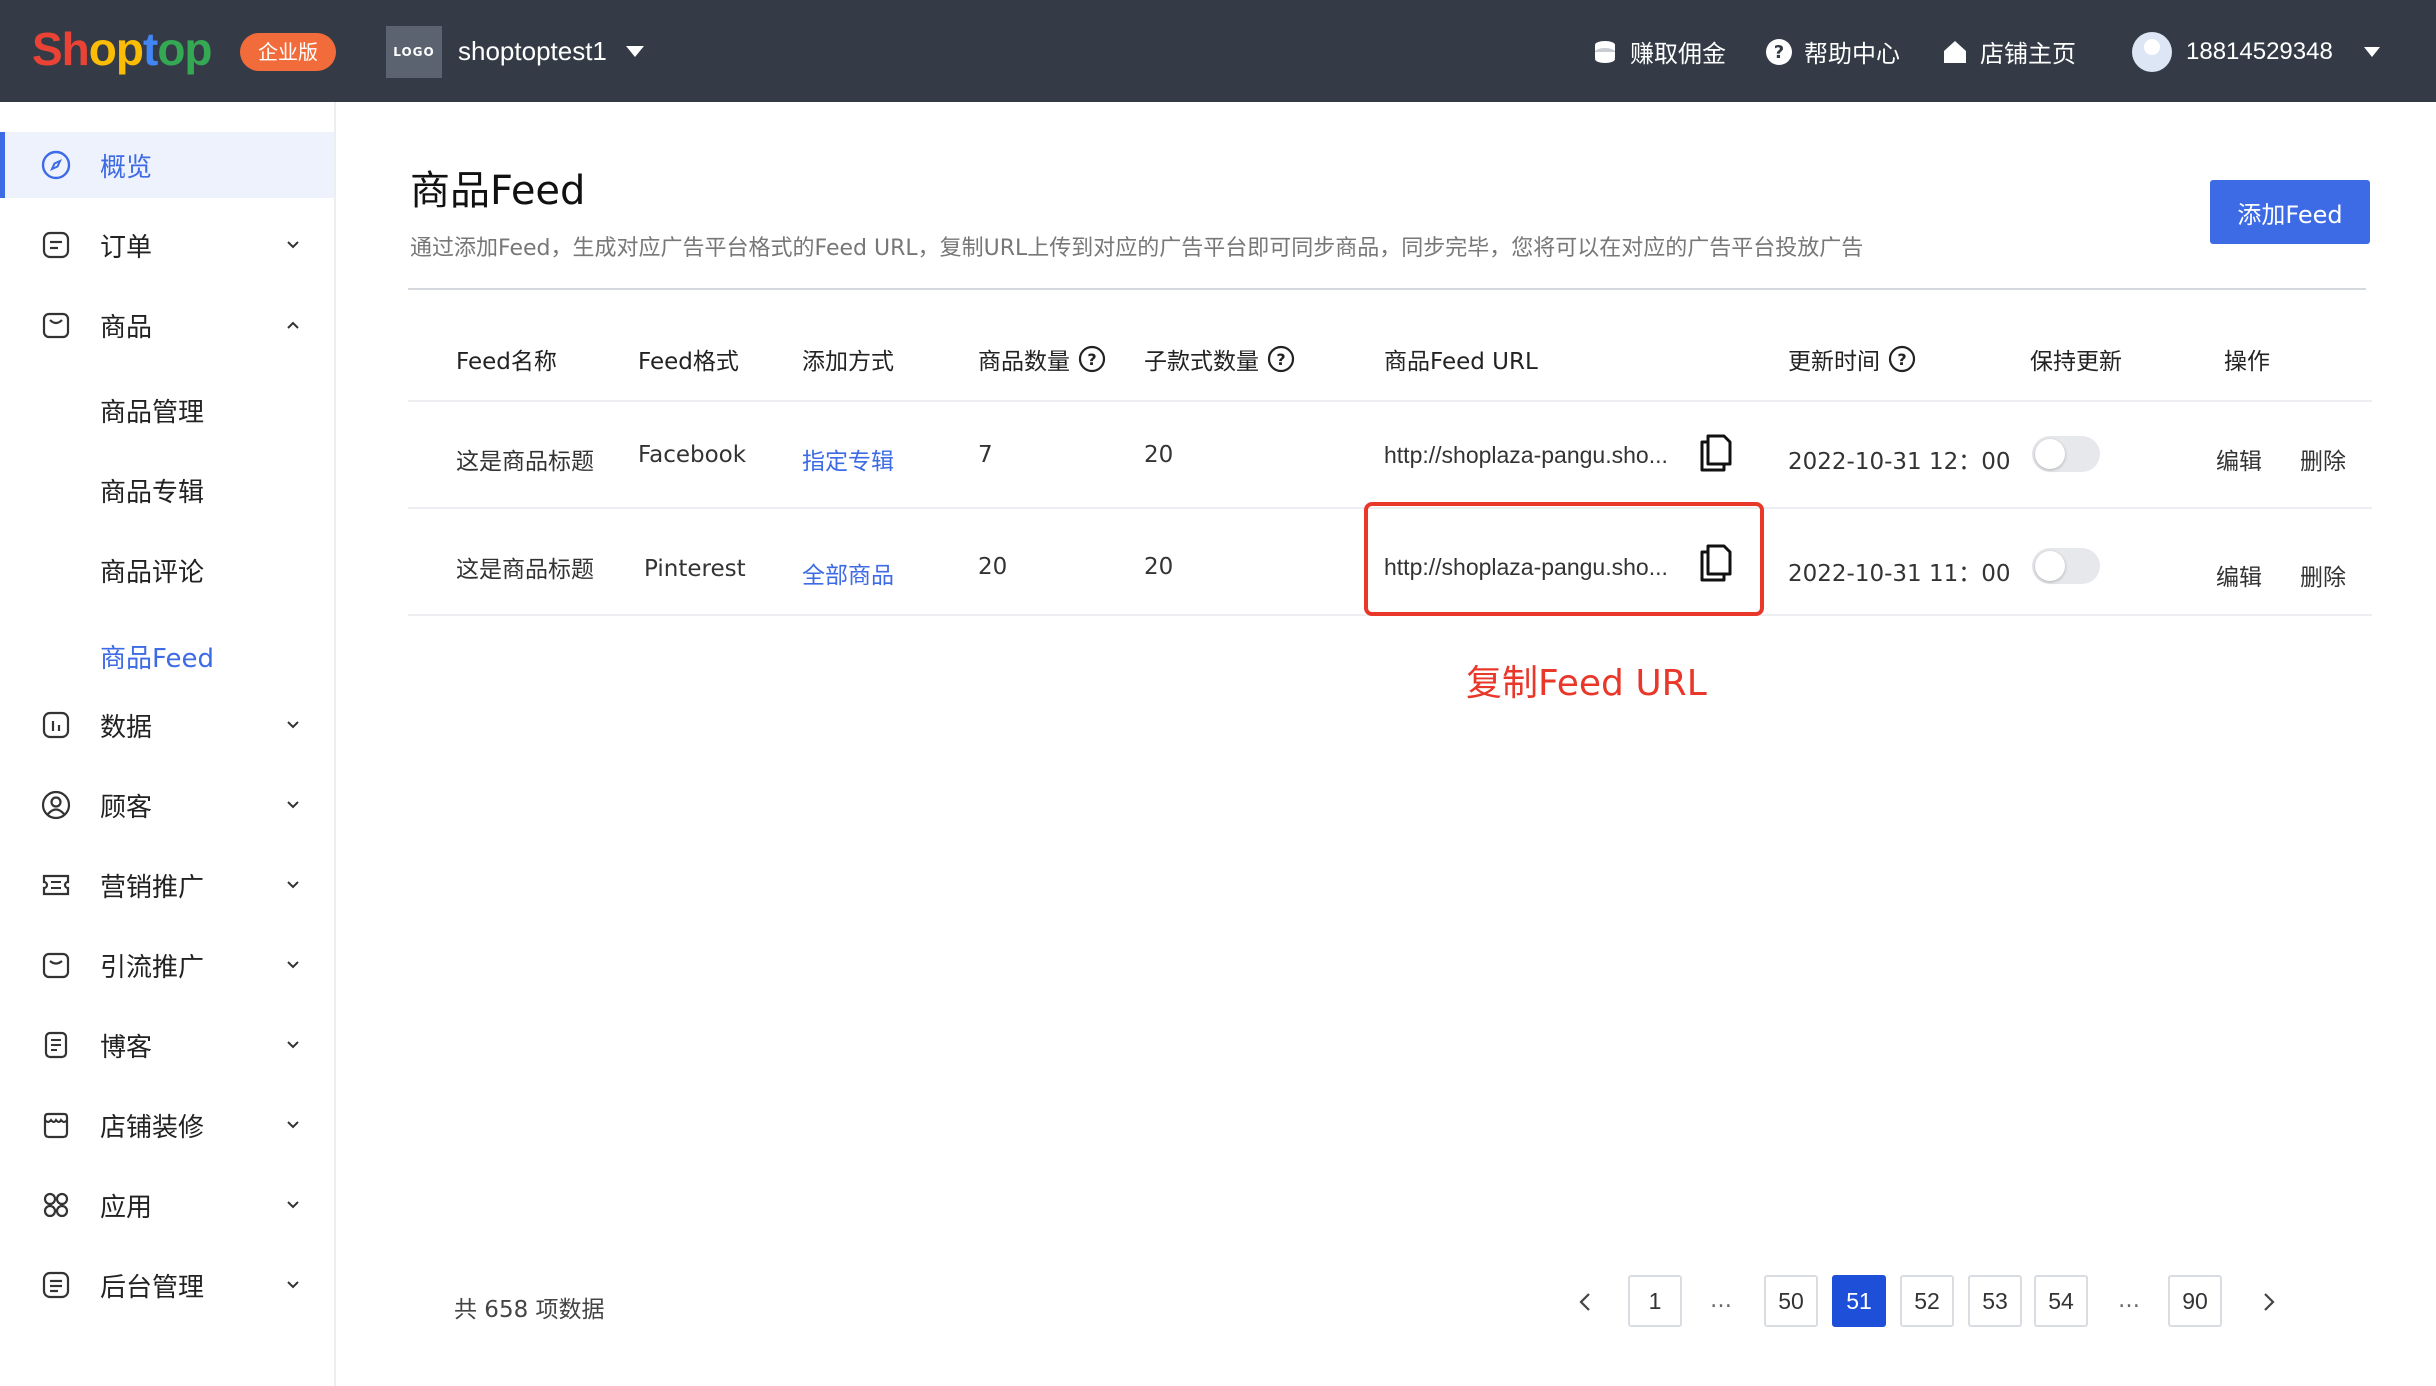  I want to click on copy-icon, so click(1716, 452).